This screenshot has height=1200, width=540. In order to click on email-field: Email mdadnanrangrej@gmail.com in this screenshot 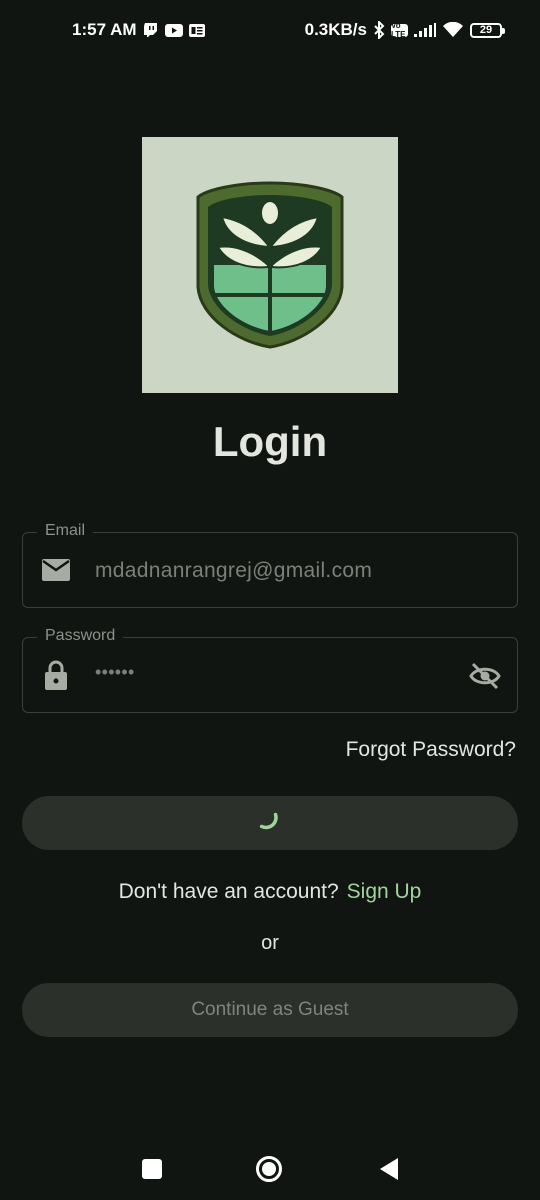, I will do `click(270, 565)`.